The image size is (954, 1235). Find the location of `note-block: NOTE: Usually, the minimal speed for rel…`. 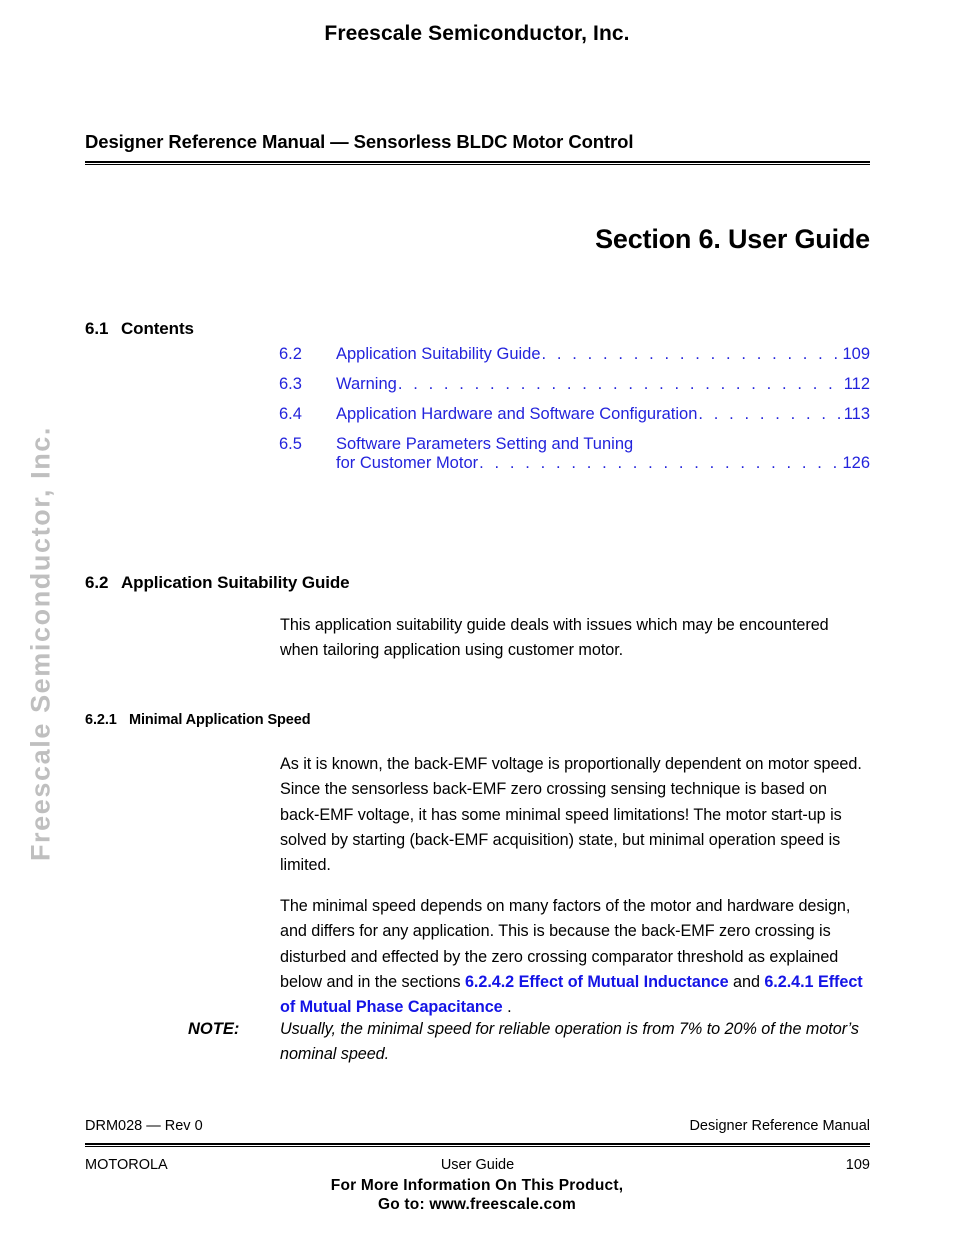

note-block: NOTE: Usually, the minimal speed for rel… is located at coordinates (529, 1042).